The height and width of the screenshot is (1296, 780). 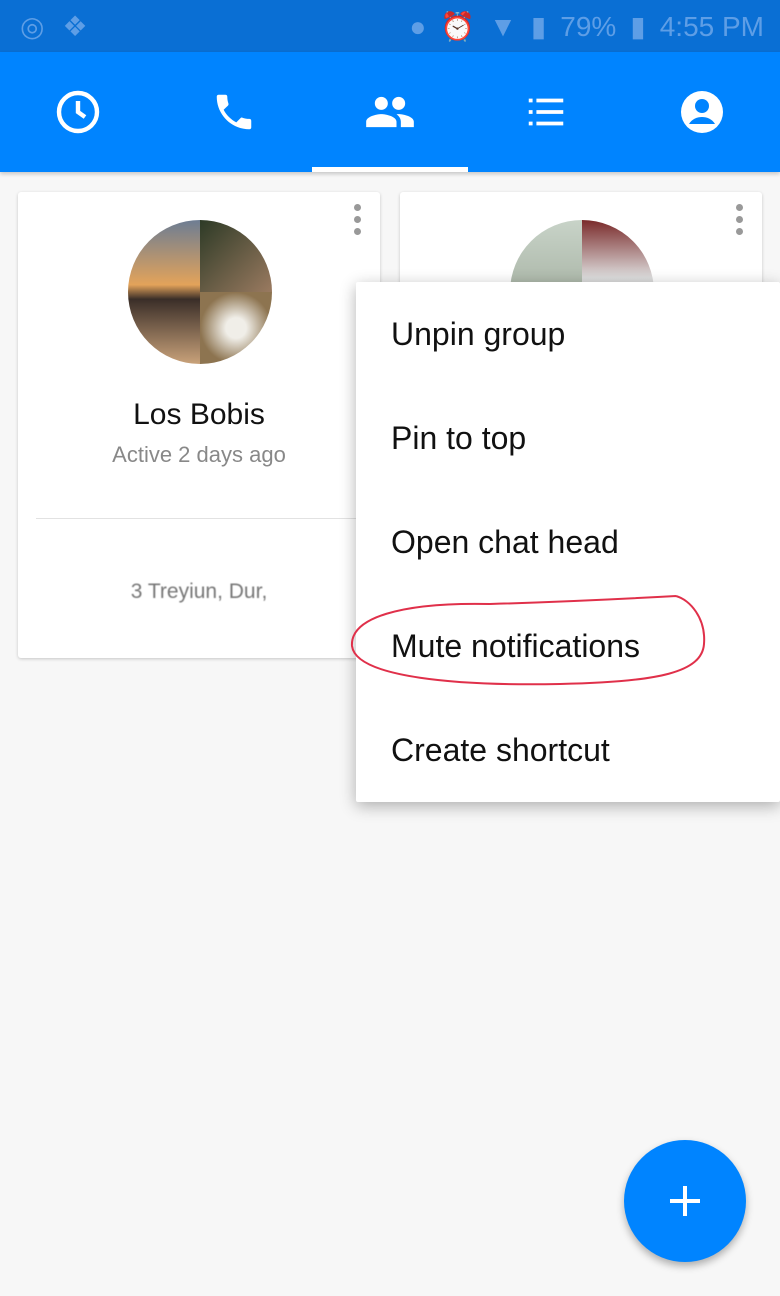 I want to click on clock-time: 4:55 PM, so click(x=711, y=26).